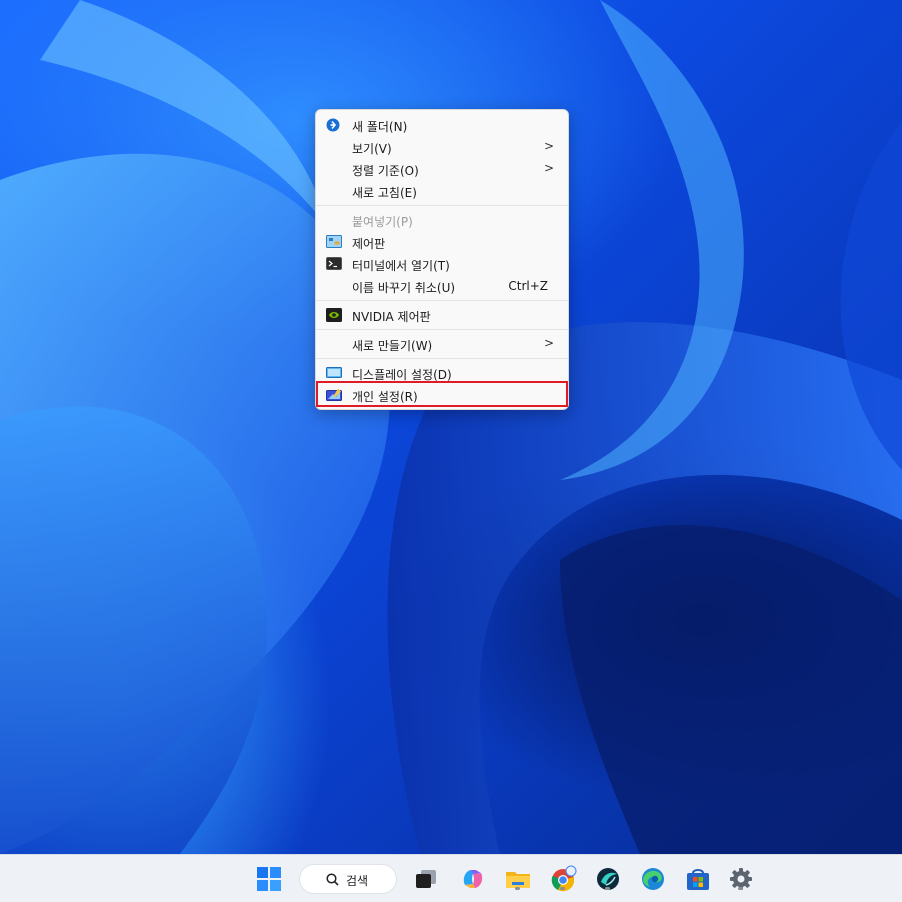  What do you see at coordinates (332, 879) in the screenshot?
I see `search-icon` at bounding box center [332, 879].